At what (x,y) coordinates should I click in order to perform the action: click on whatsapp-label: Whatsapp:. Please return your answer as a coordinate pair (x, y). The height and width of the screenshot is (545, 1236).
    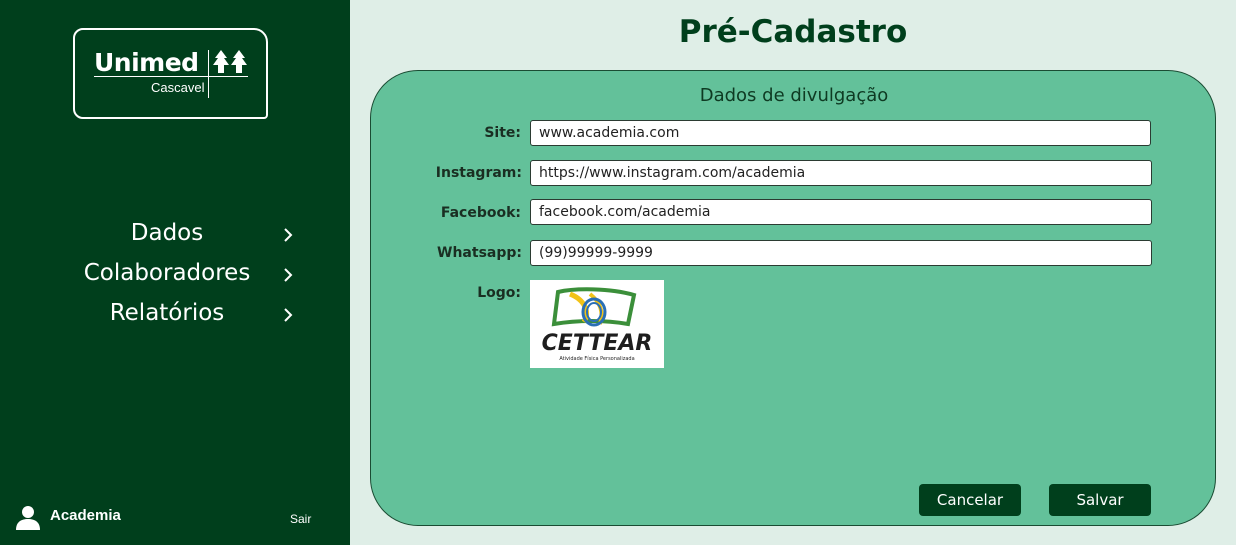
    Looking at the image, I should click on (479, 253).